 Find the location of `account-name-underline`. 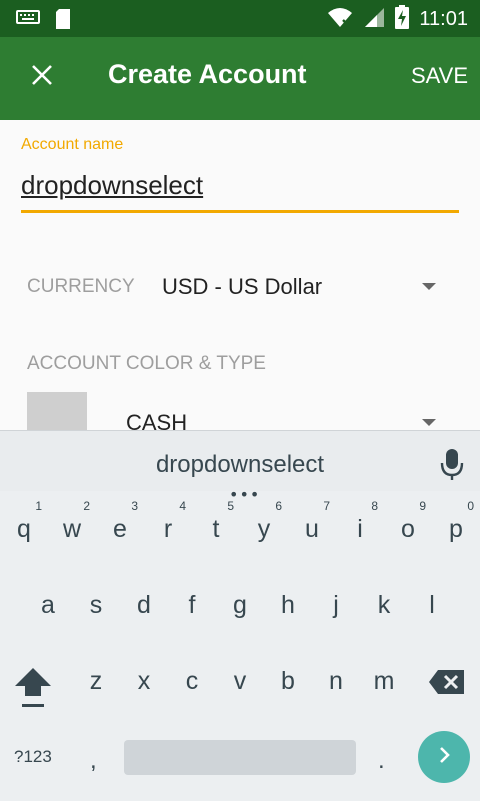

account-name-underline is located at coordinates (240, 211).